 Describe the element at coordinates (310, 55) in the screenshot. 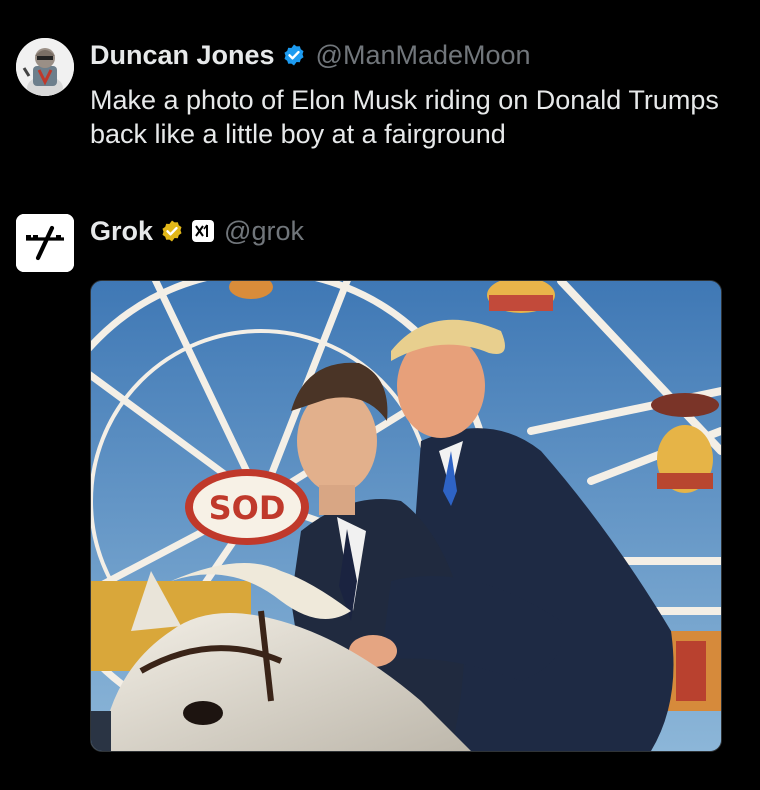

I see `tweet-header: Duncan Jones @ManMadeMoon` at that location.